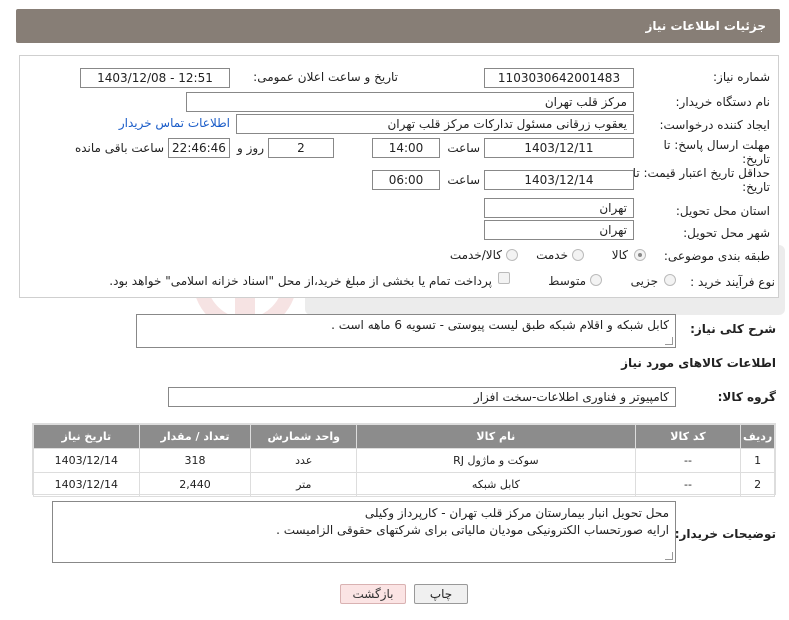 The height and width of the screenshot is (620, 789). I want to click on col-code: کد کالا, so click(688, 436).